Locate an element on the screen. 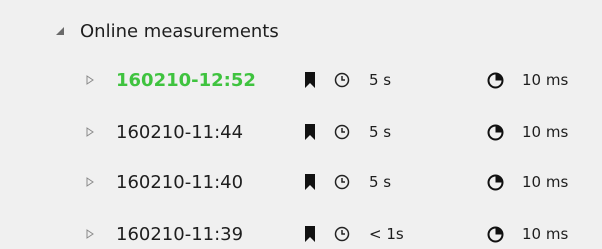 This screenshot has height=249, width=602. interval-value: < 1s is located at coordinates (386, 234).